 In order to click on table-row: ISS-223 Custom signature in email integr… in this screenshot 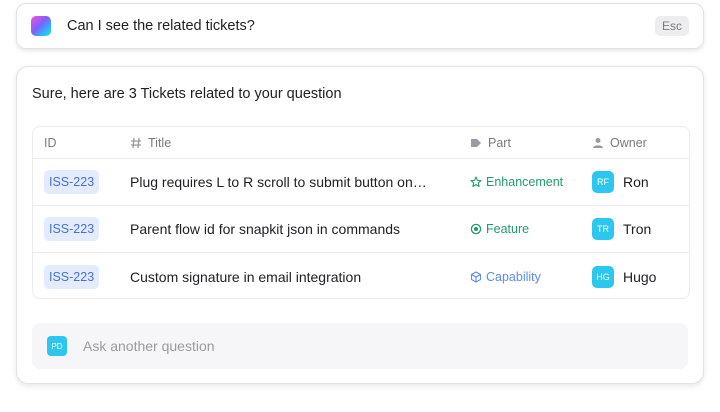, I will do `click(361, 275)`.